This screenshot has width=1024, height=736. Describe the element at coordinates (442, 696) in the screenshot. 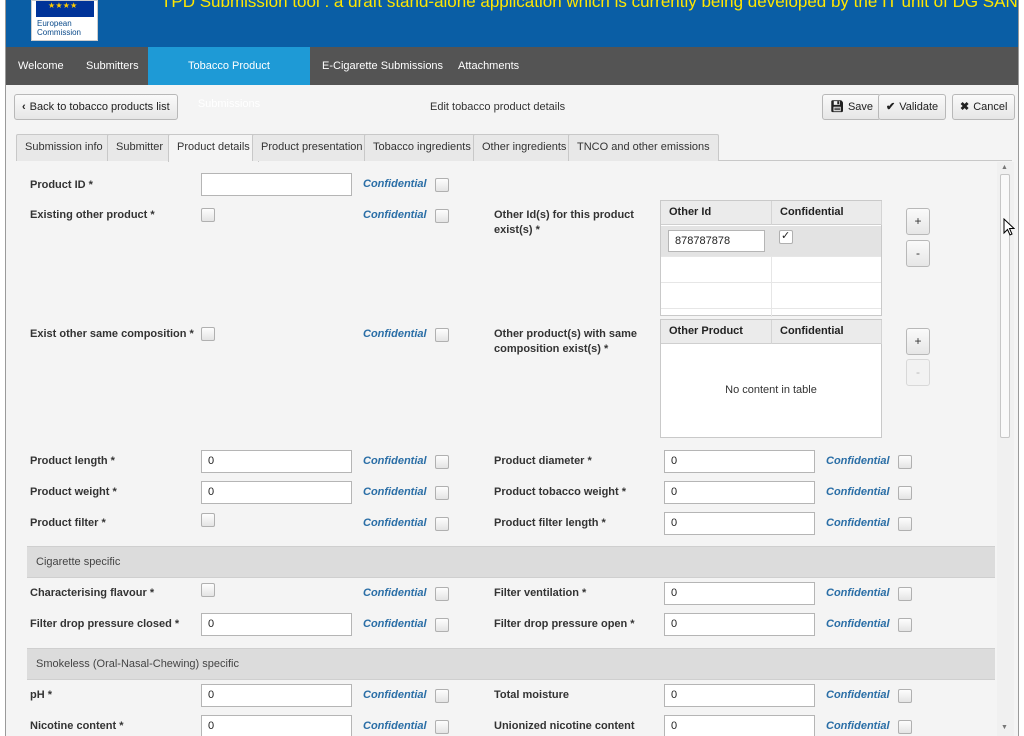

I see `ph-confidential-checkbox` at that location.